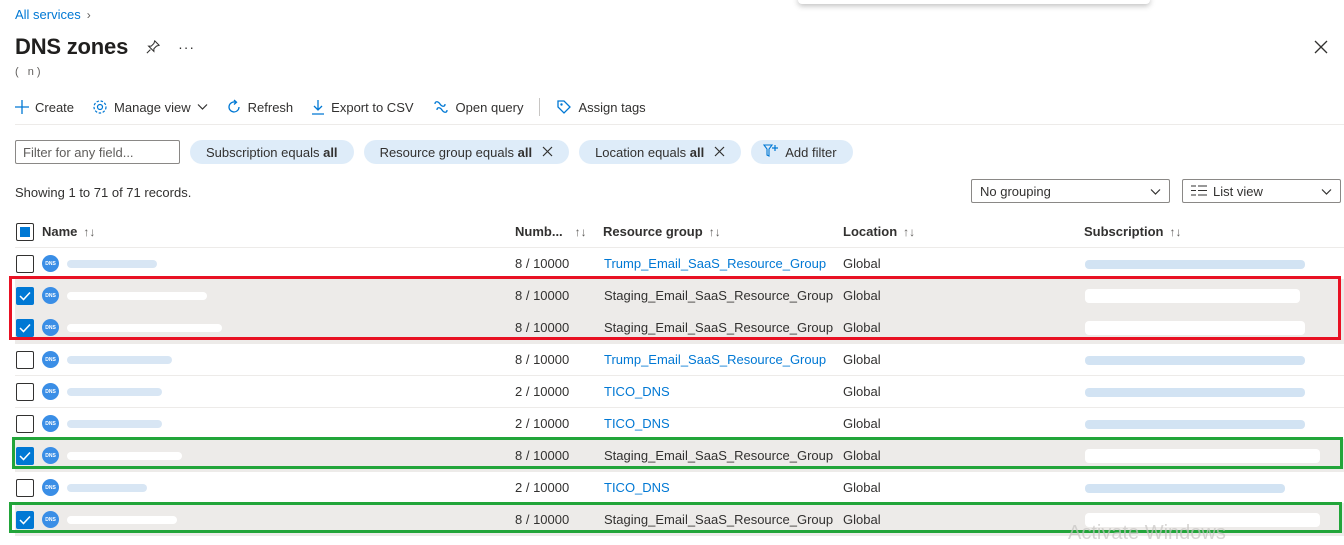  Describe the element at coordinates (477, 107) in the screenshot. I see `open-query-button: Open query` at that location.